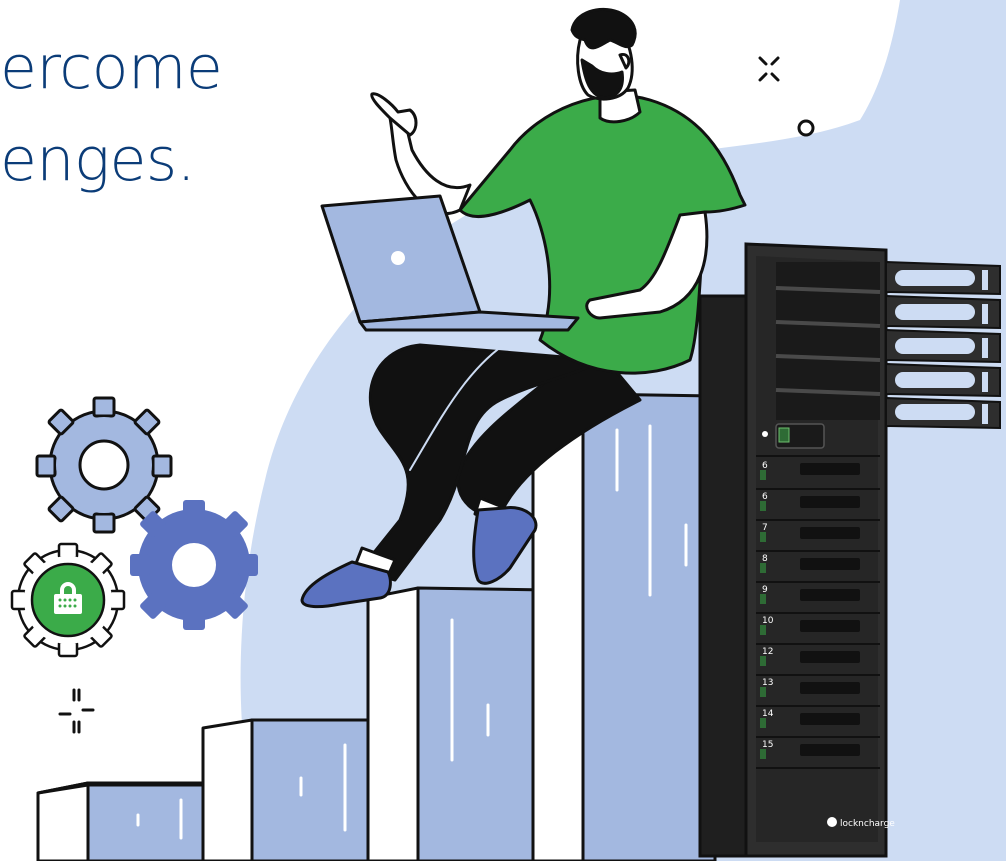 The height and width of the screenshot is (861, 1006). I want to click on gear-lock-icon, so click(68, 600).